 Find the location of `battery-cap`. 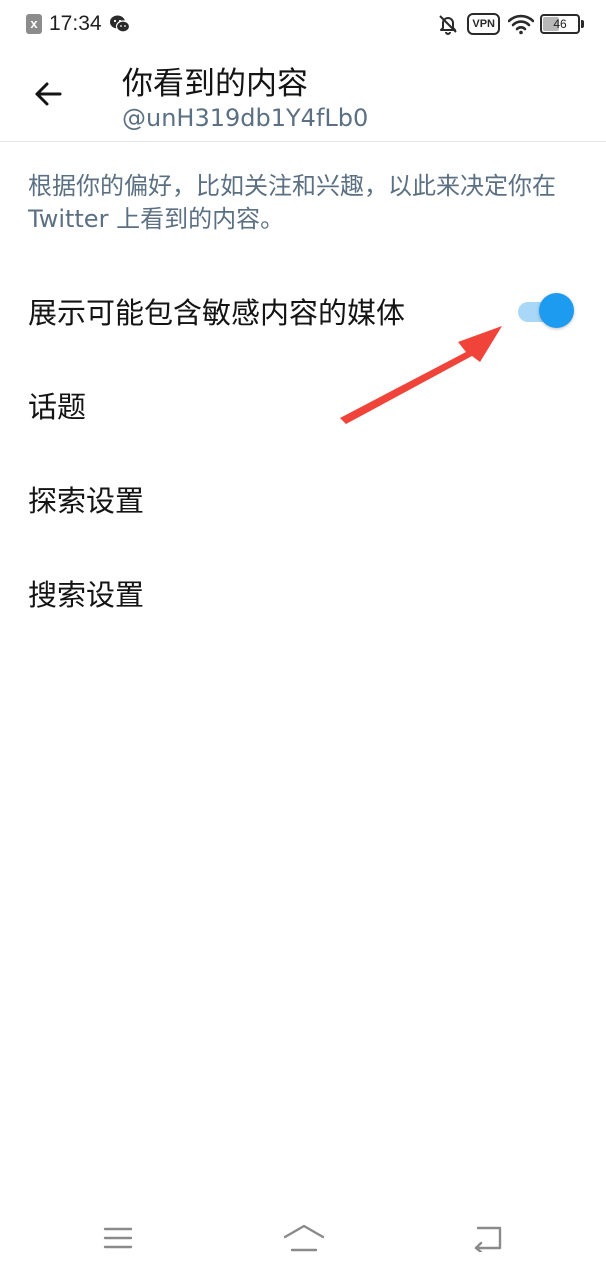

battery-cap is located at coordinates (582, 24).